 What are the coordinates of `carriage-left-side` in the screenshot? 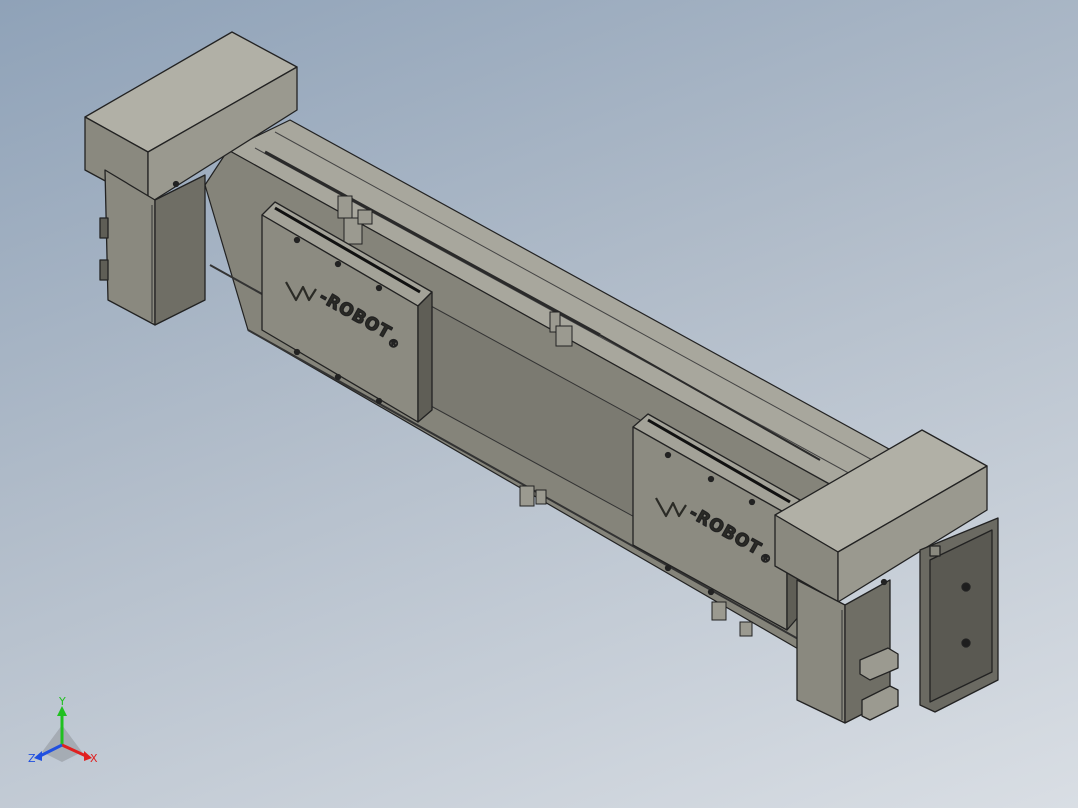 It's located at (425, 357).